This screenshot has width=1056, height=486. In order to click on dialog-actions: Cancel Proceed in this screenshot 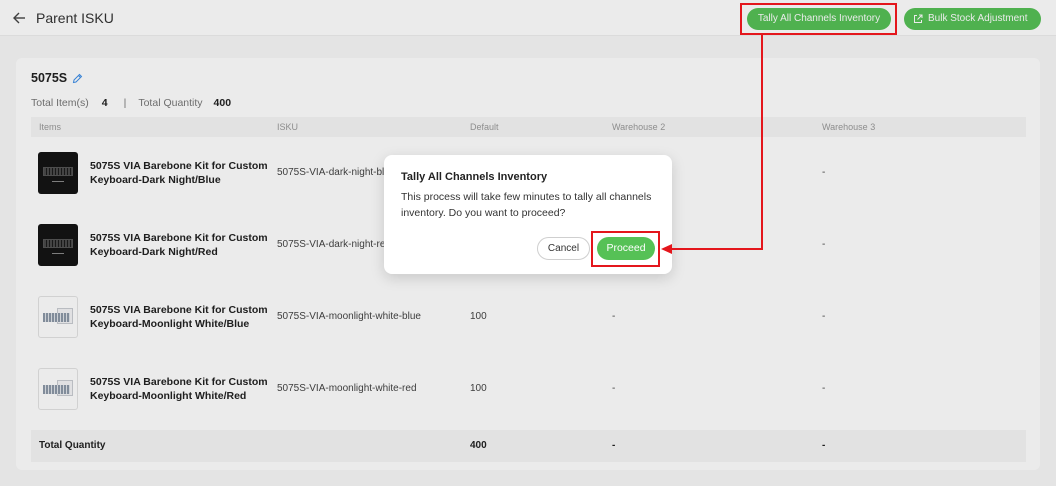, I will do `click(528, 248)`.